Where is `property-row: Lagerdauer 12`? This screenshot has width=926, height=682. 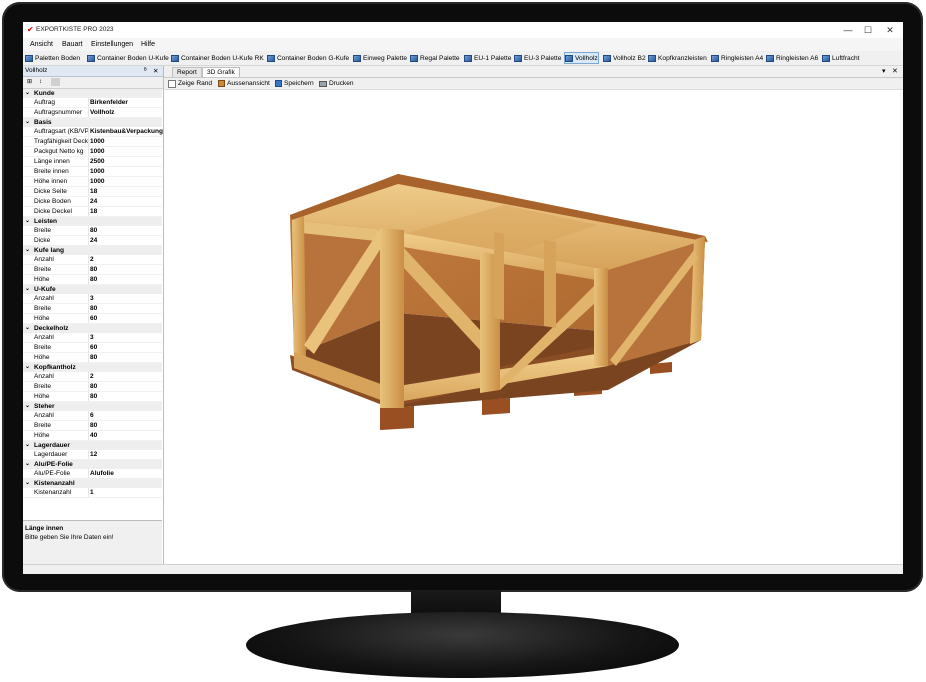
property-row: Lagerdauer 12 is located at coordinates (92, 455).